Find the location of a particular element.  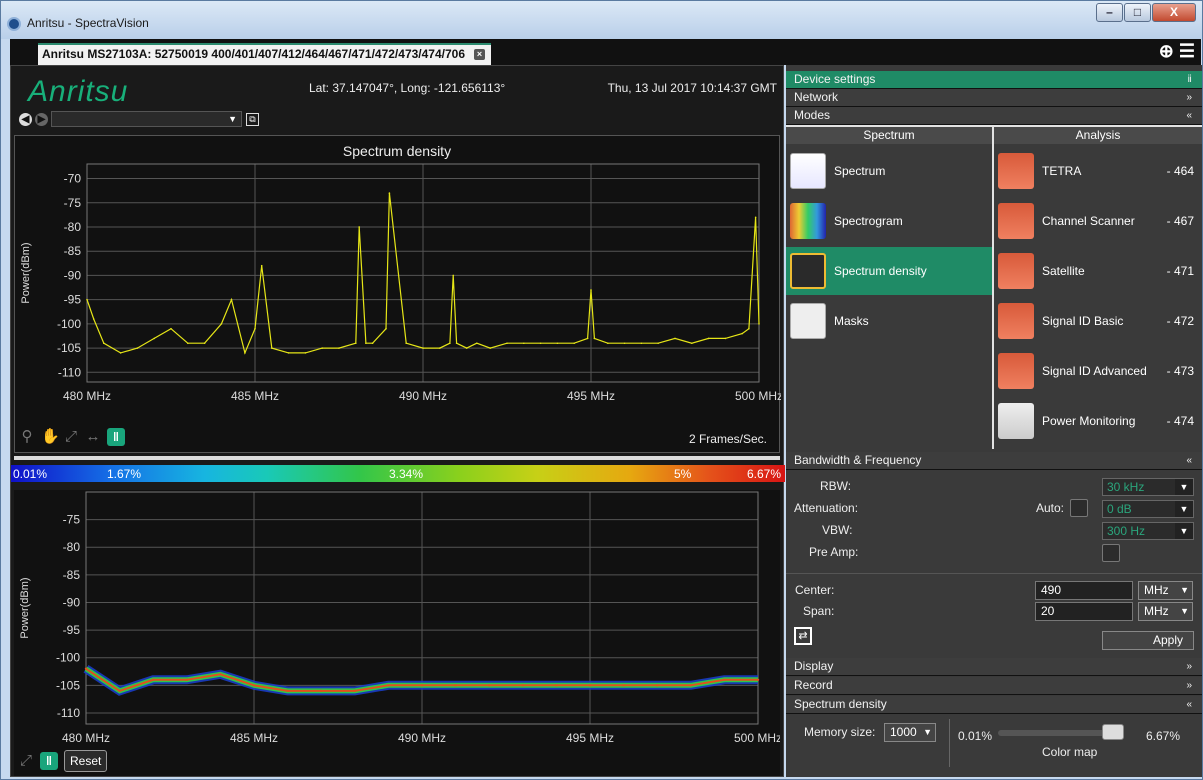

color-scale-bar: 0.01% 1.67% 3.34% 5% 6.67% is located at coordinates (398, 473).